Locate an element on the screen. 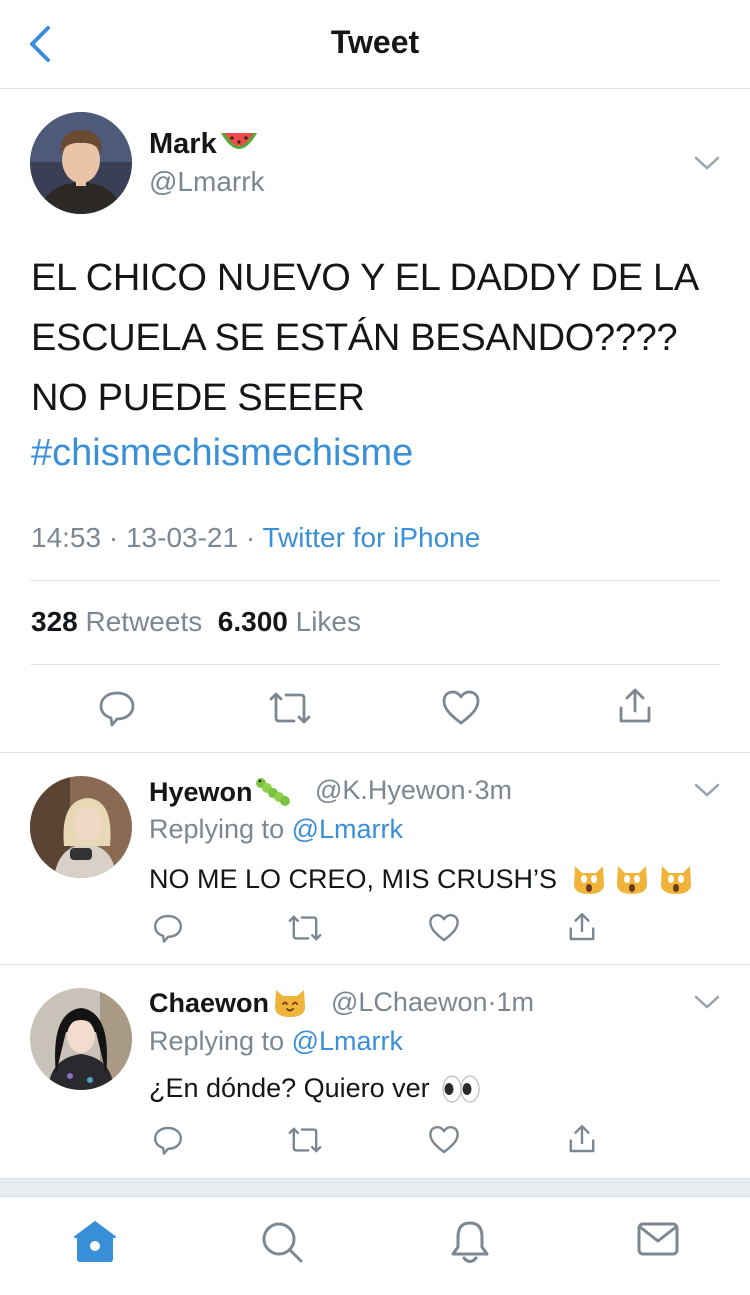 The image size is (750, 1295). eyes-emoji is located at coordinates (461, 1089).